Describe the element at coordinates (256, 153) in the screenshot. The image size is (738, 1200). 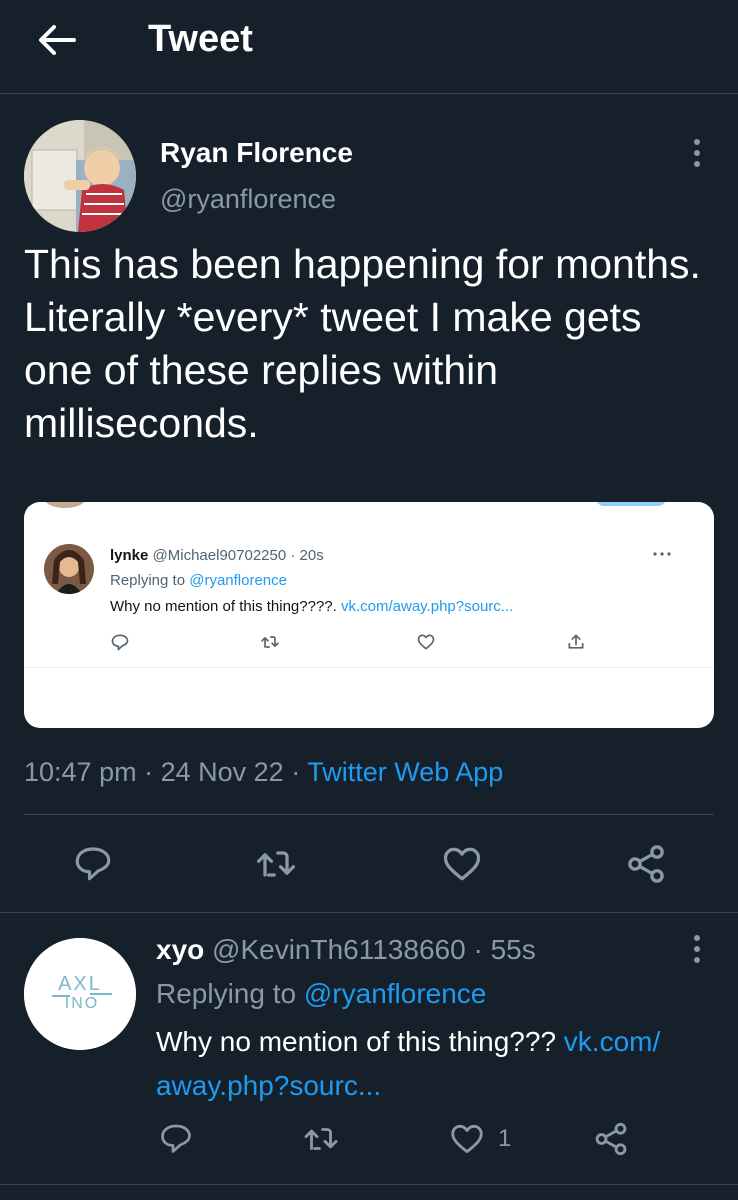
I see `author-name: Ryan Florence` at that location.